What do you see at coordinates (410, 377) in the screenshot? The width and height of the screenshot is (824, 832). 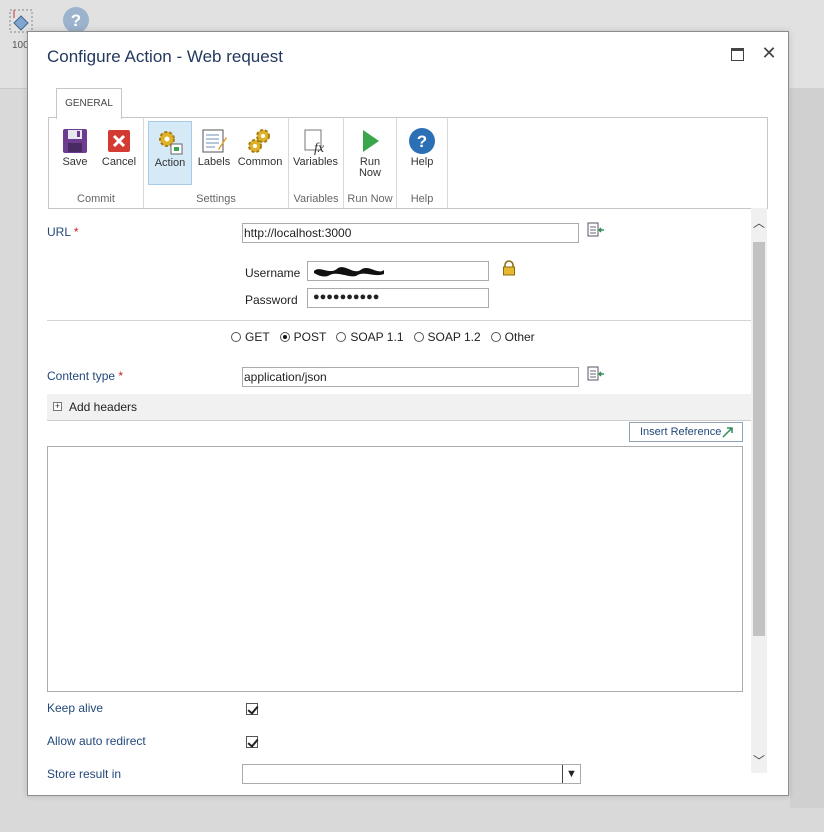 I see `content-type-input` at bounding box center [410, 377].